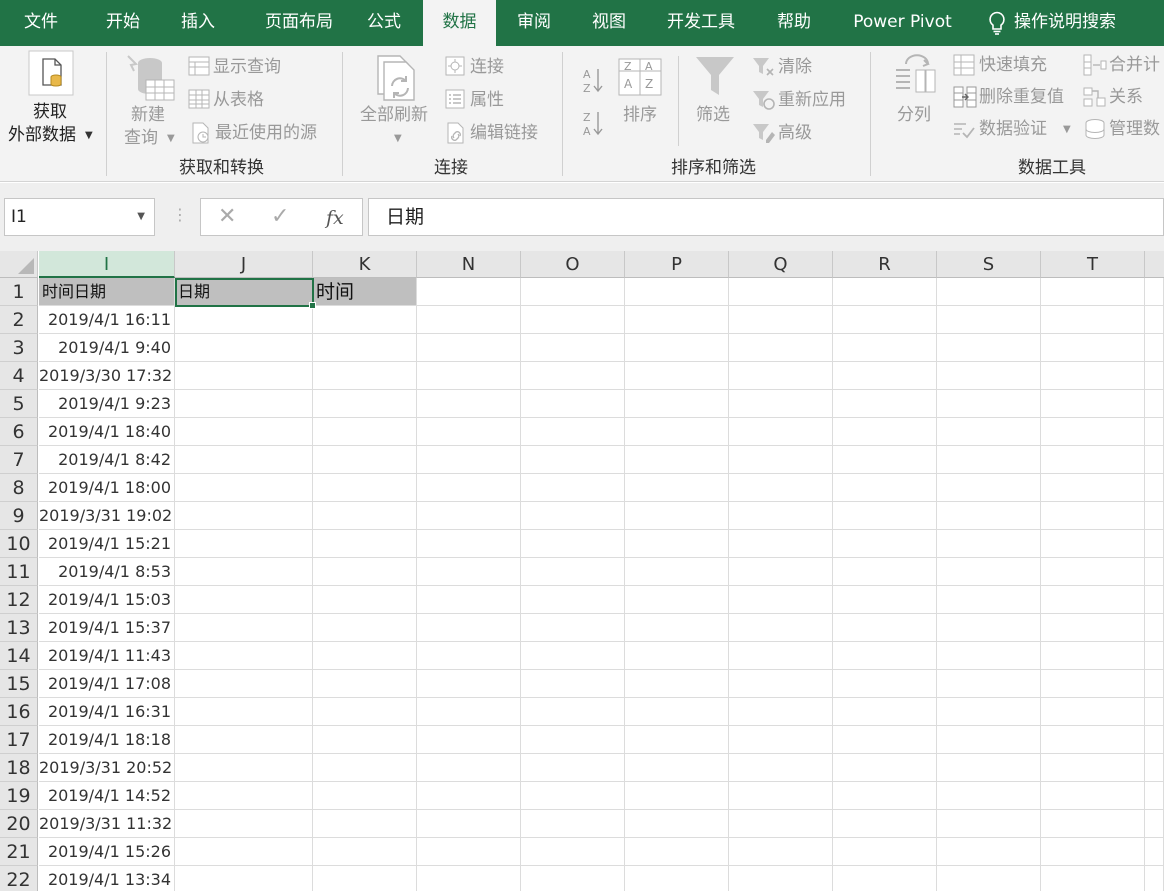 The image size is (1164, 891). What do you see at coordinates (609, 23) in the screenshot?
I see `tab-view: 视图` at bounding box center [609, 23].